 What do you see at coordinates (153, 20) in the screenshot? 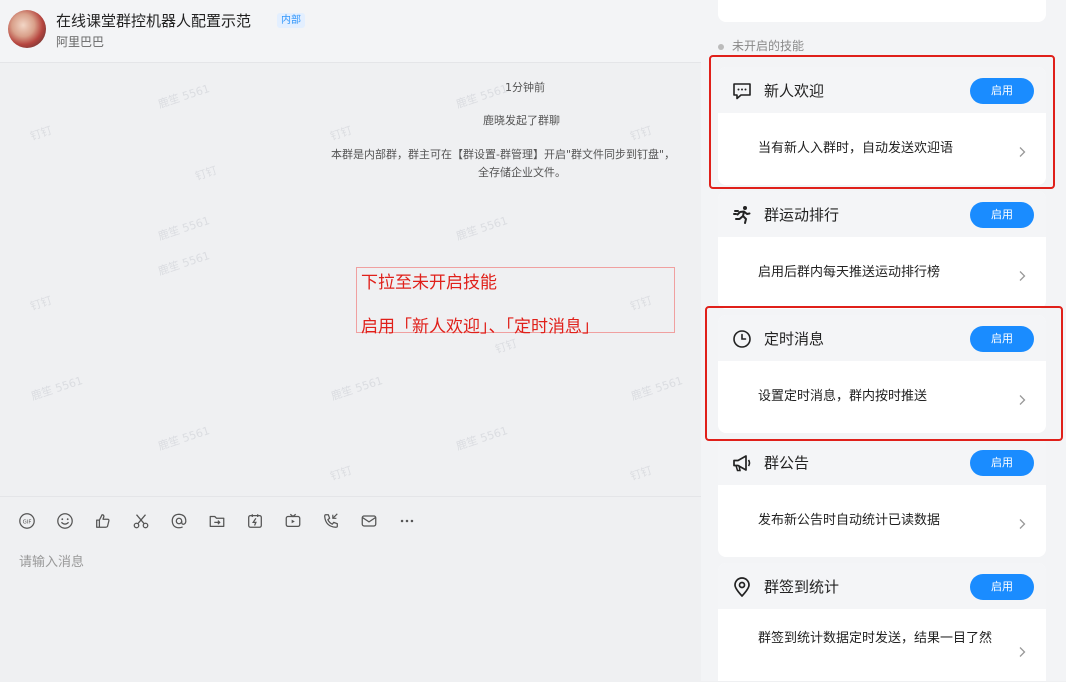
I see `group-title: 在线课堂群控机器人配置示范` at bounding box center [153, 20].